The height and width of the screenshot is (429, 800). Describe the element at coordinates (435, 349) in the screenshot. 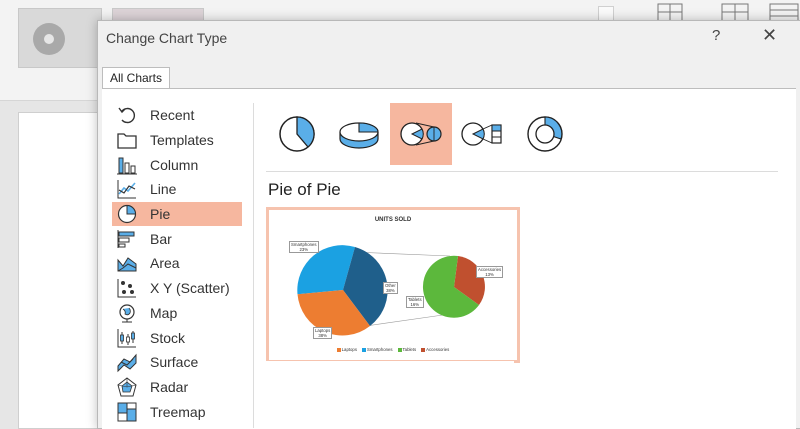

I see `legend-item: Accessories` at that location.